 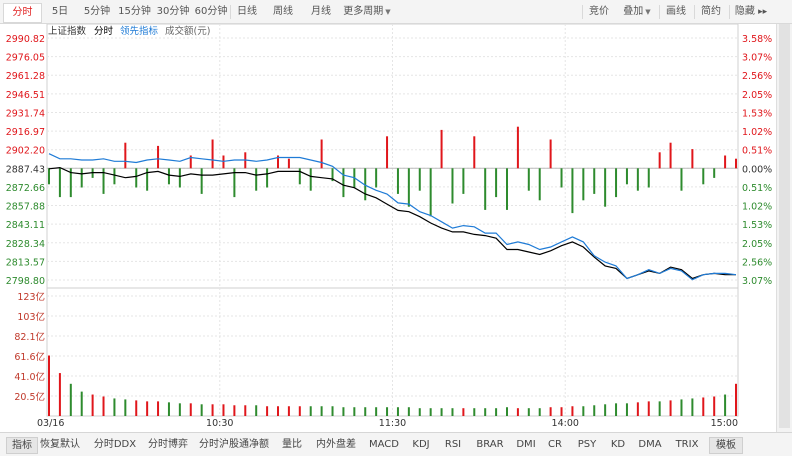 What do you see at coordinates (22, 445) in the screenshot?
I see `tab-indicator: 指标` at bounding box center [22, 445].